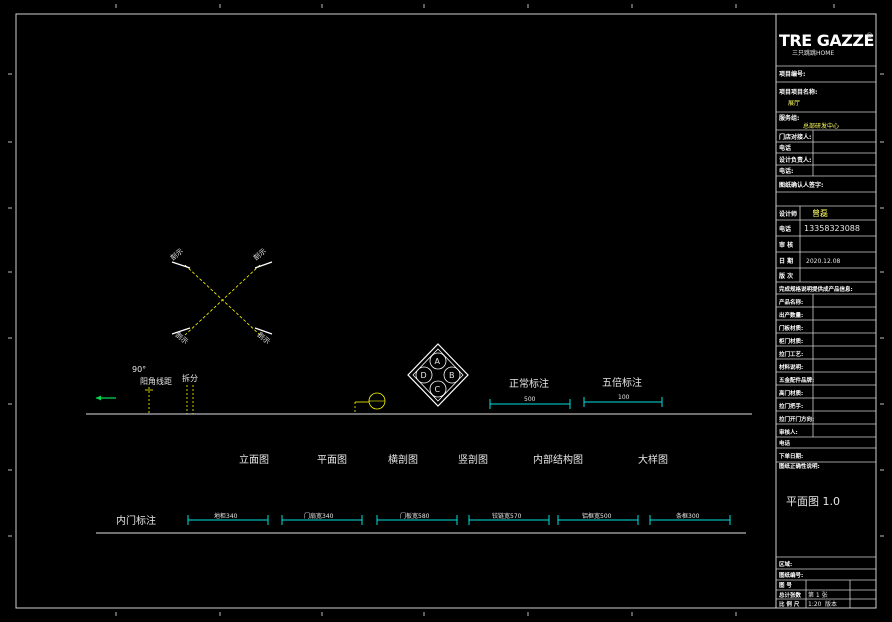 The image size is (892, 622). What do you see at coordinates (821, 126) in the screenshot?
I see `service-value: 总部研发中心` at bounding box center [821, 126].